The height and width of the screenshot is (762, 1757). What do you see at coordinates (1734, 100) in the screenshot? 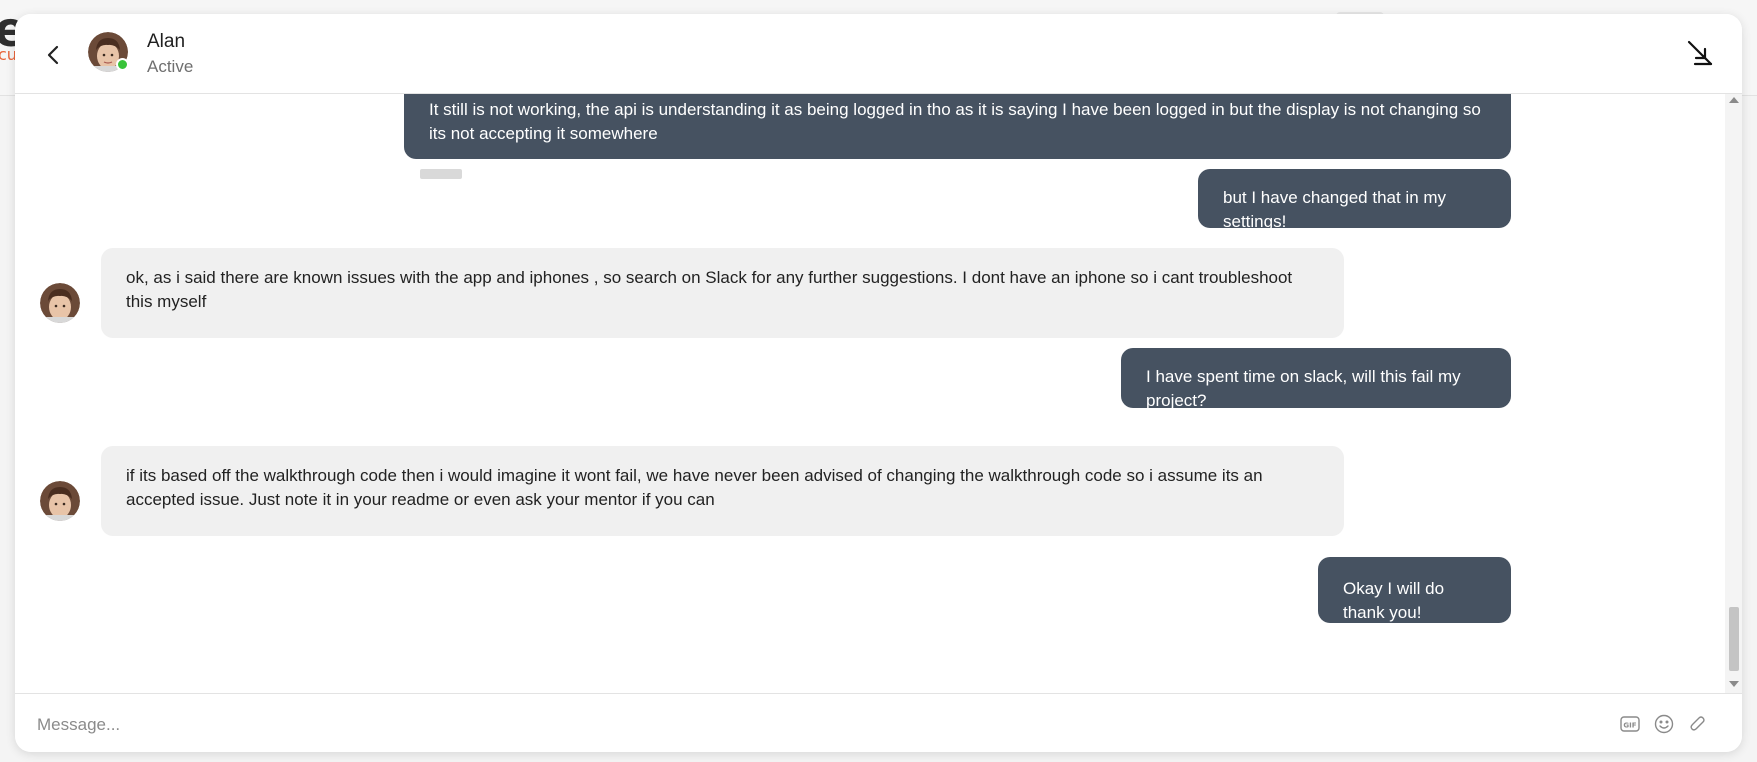
I see `scroll-up-arrow-icon` at bounding box center [1734, 100].